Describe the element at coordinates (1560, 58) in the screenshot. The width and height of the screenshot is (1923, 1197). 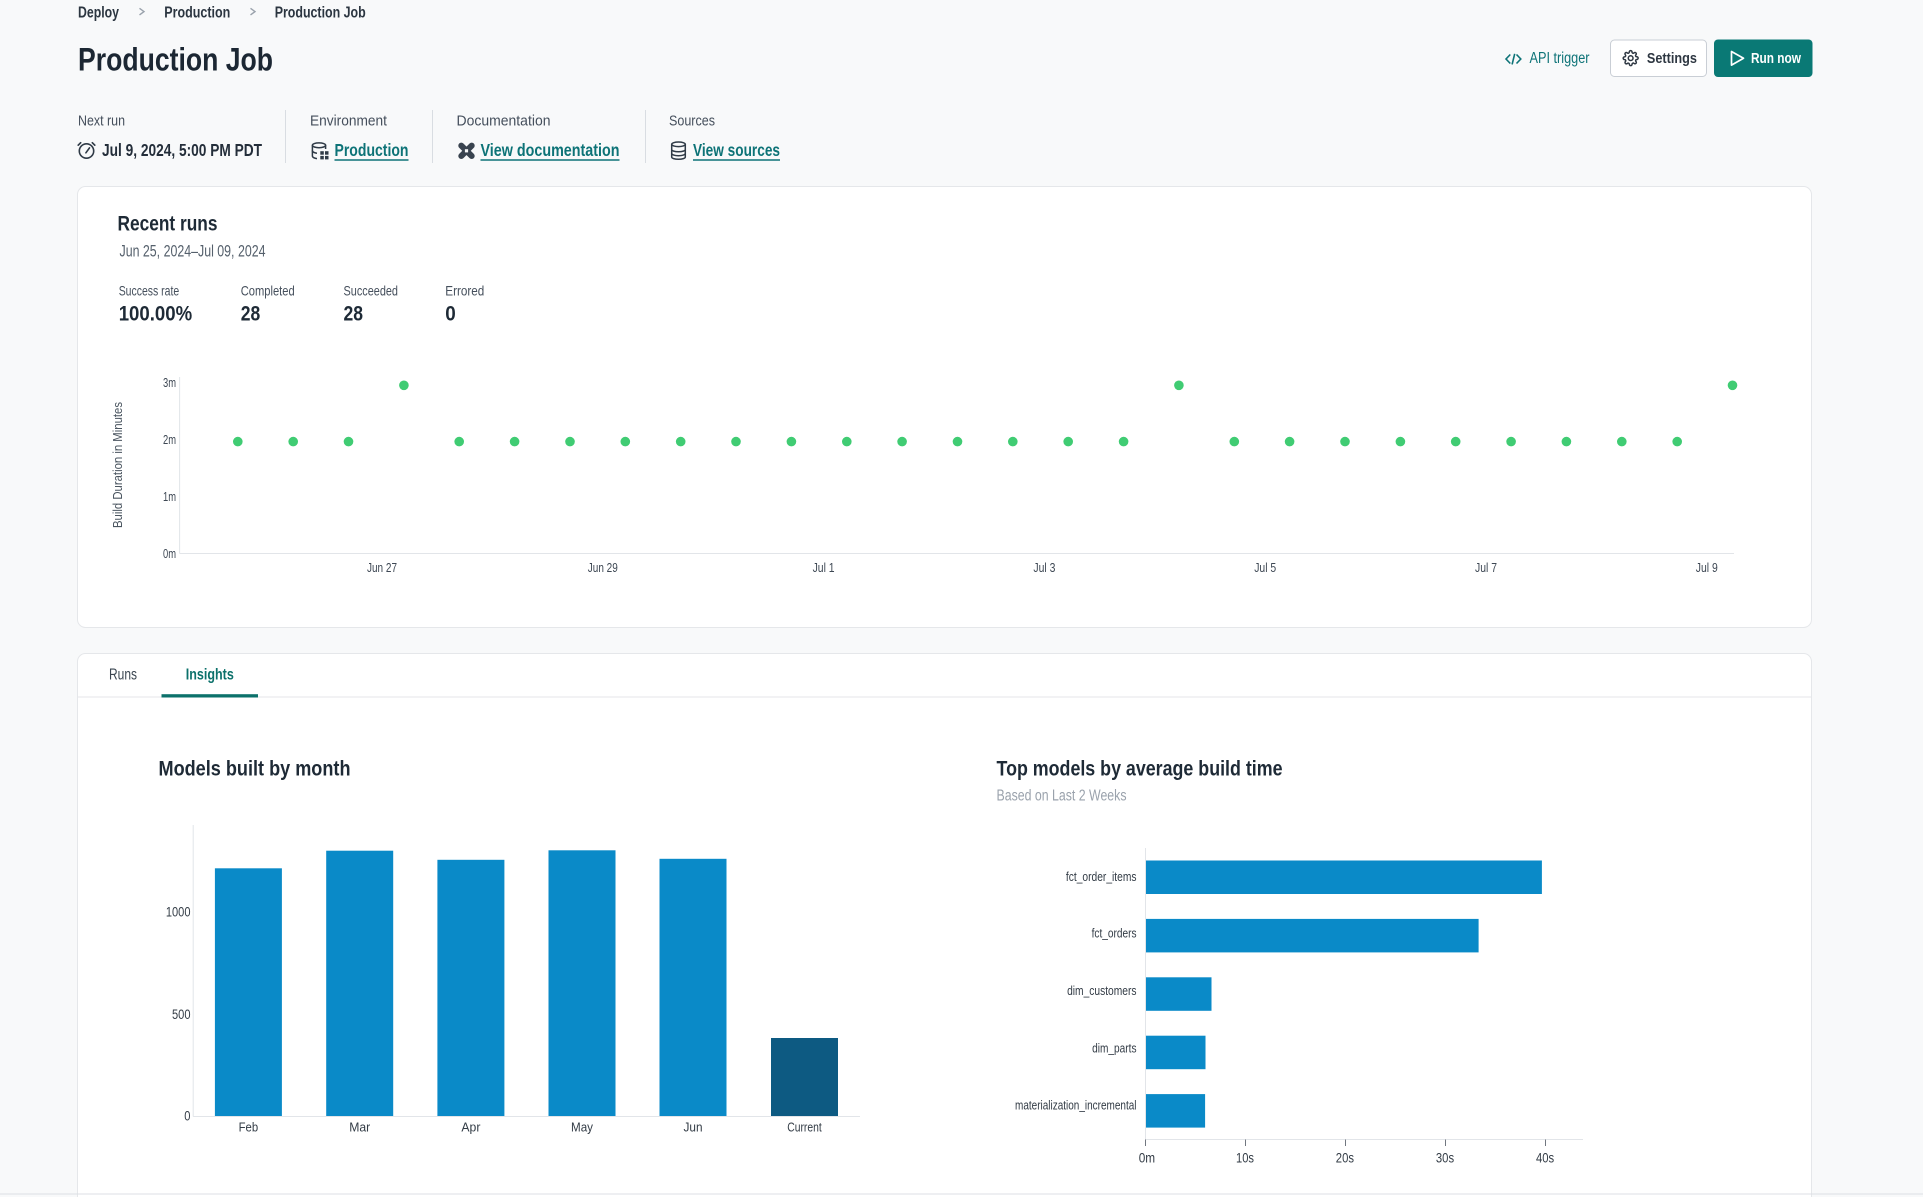
I see `svg-text: API trigger` at that location.